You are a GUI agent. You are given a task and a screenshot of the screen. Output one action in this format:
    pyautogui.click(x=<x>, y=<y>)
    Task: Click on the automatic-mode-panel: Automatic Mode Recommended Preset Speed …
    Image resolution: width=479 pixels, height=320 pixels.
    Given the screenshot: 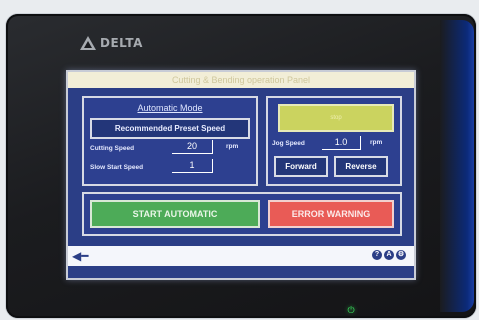 What is the action you would take?
    pyautogui.click(x=170, y=141)
    